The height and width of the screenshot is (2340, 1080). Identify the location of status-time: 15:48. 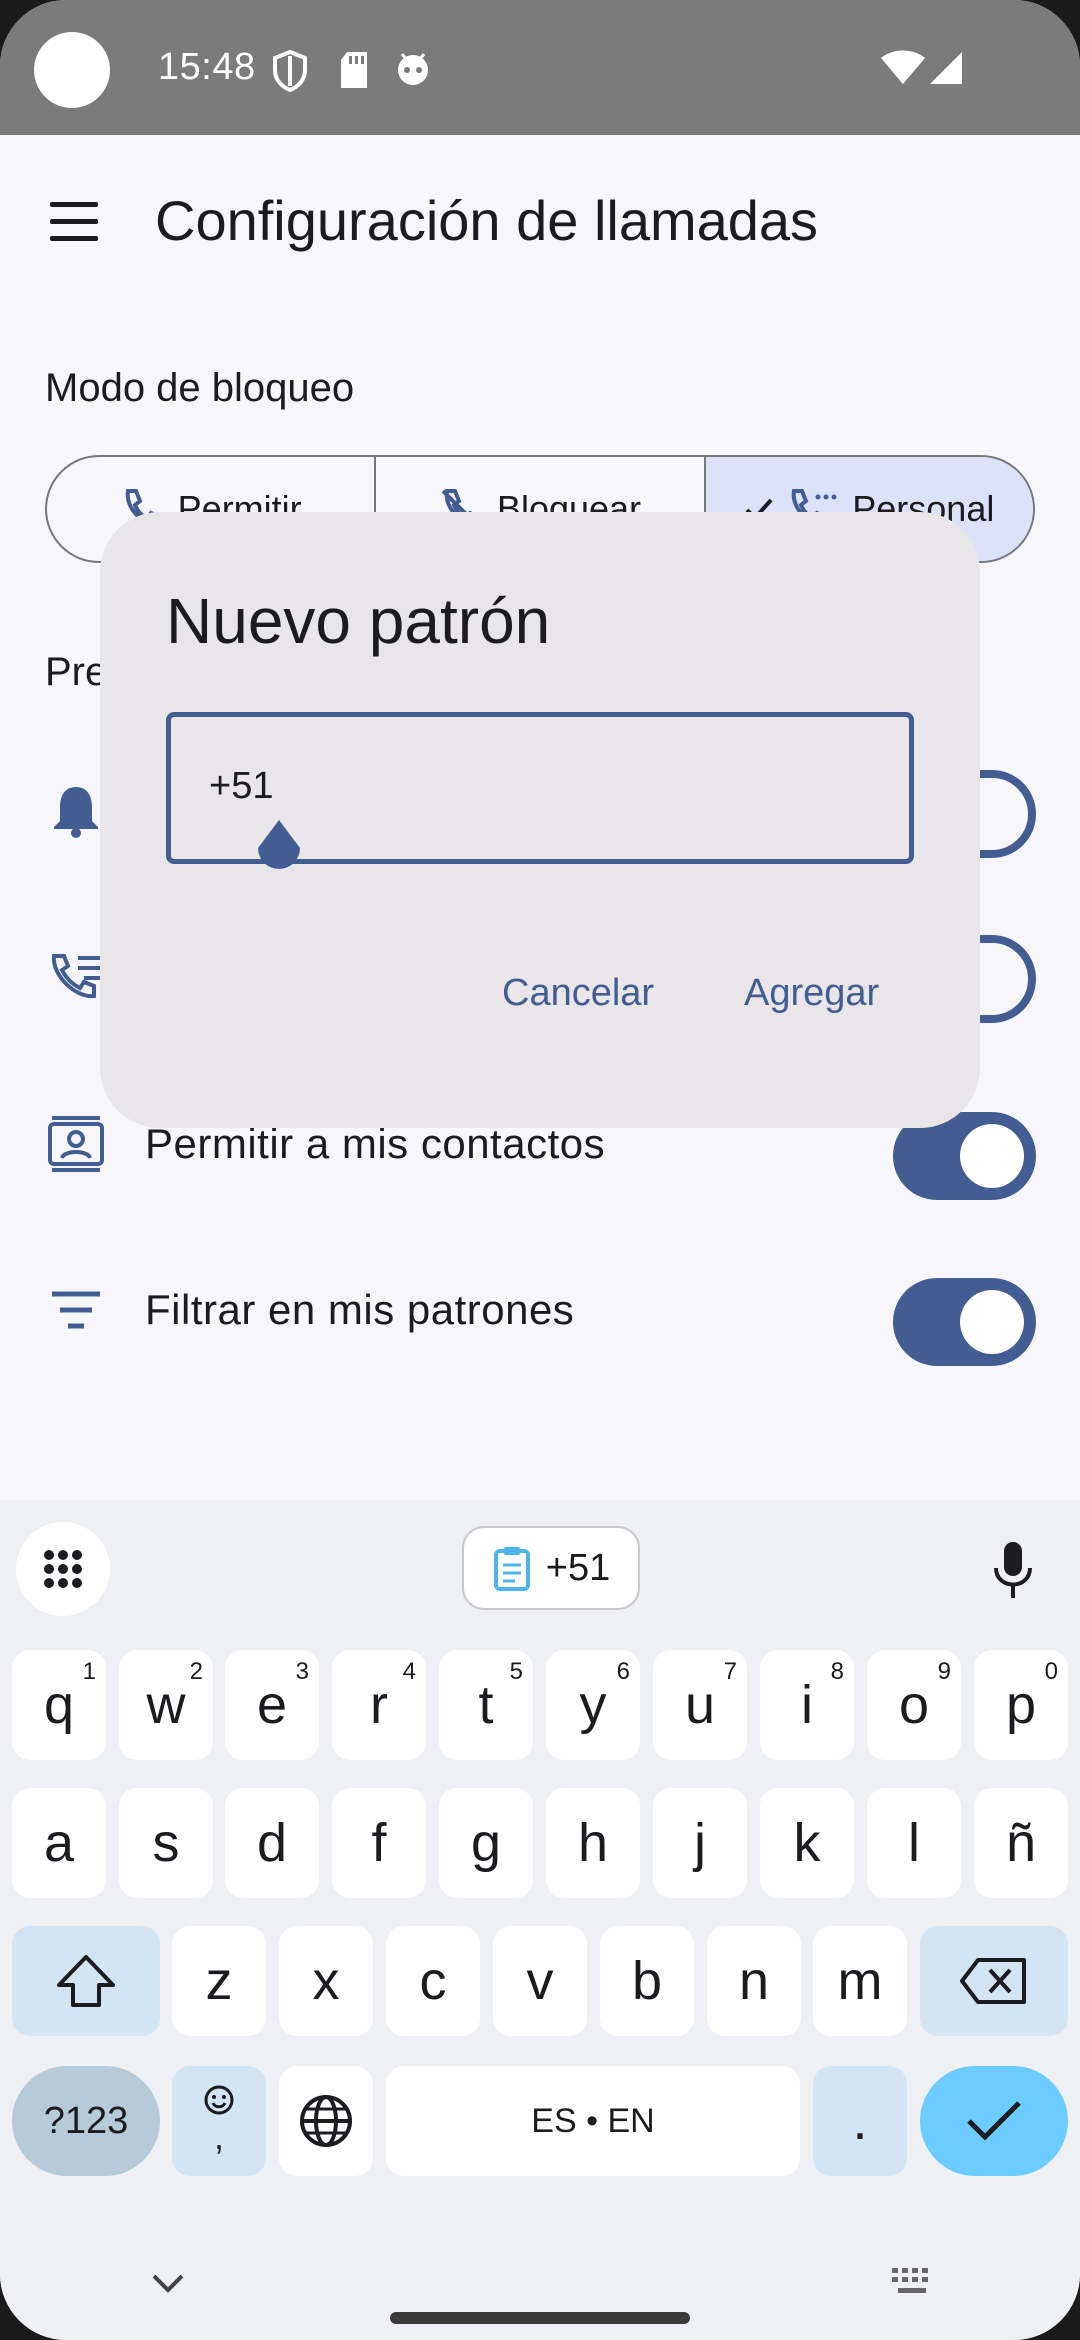
(207, 67).